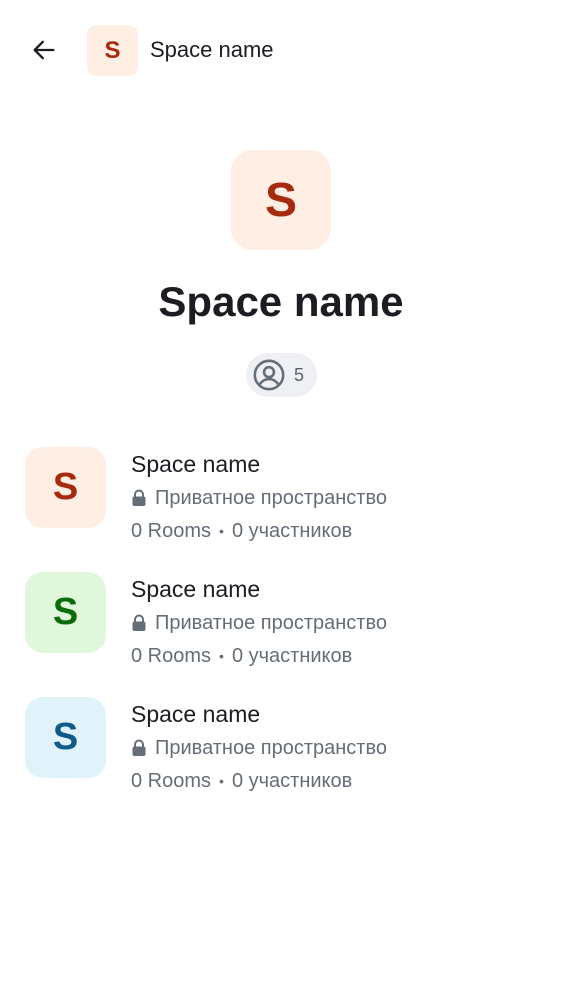 The width and height of the screenshot is (562, 1000). Describe the element at coordinates (281, 200) in the screenshot. I see `space-avatar-large: S` at that location.